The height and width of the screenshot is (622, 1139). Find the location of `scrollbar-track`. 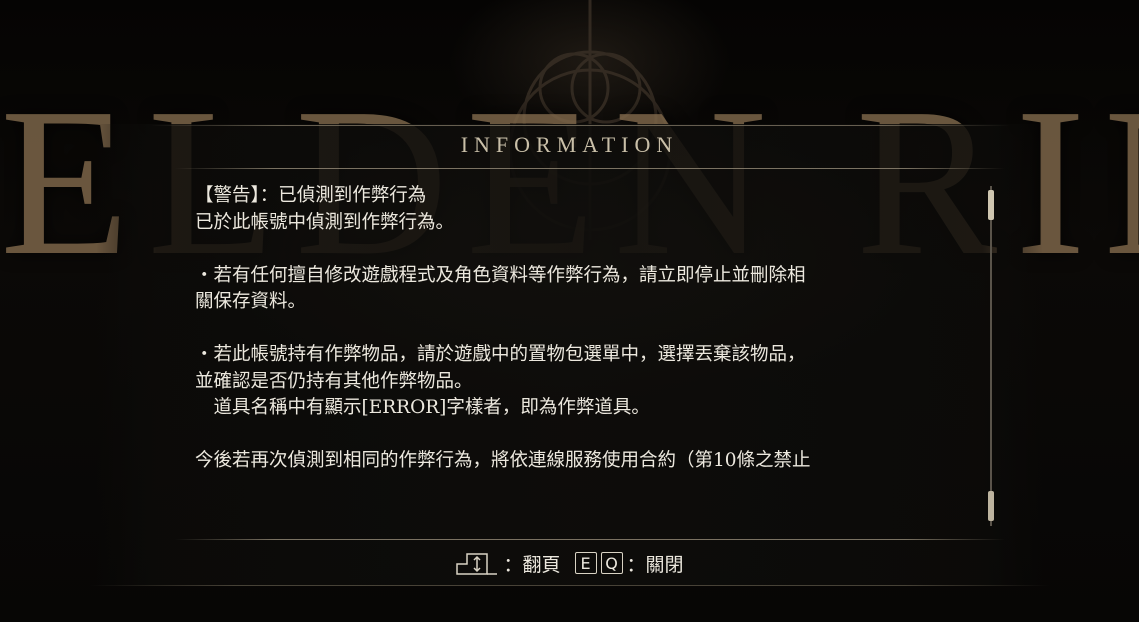

scrollbar-track is located at coordinates (991, 356).